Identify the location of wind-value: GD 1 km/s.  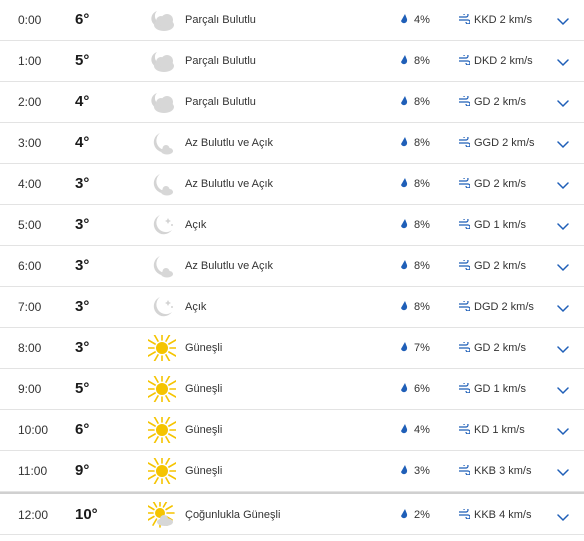
(500, 225).